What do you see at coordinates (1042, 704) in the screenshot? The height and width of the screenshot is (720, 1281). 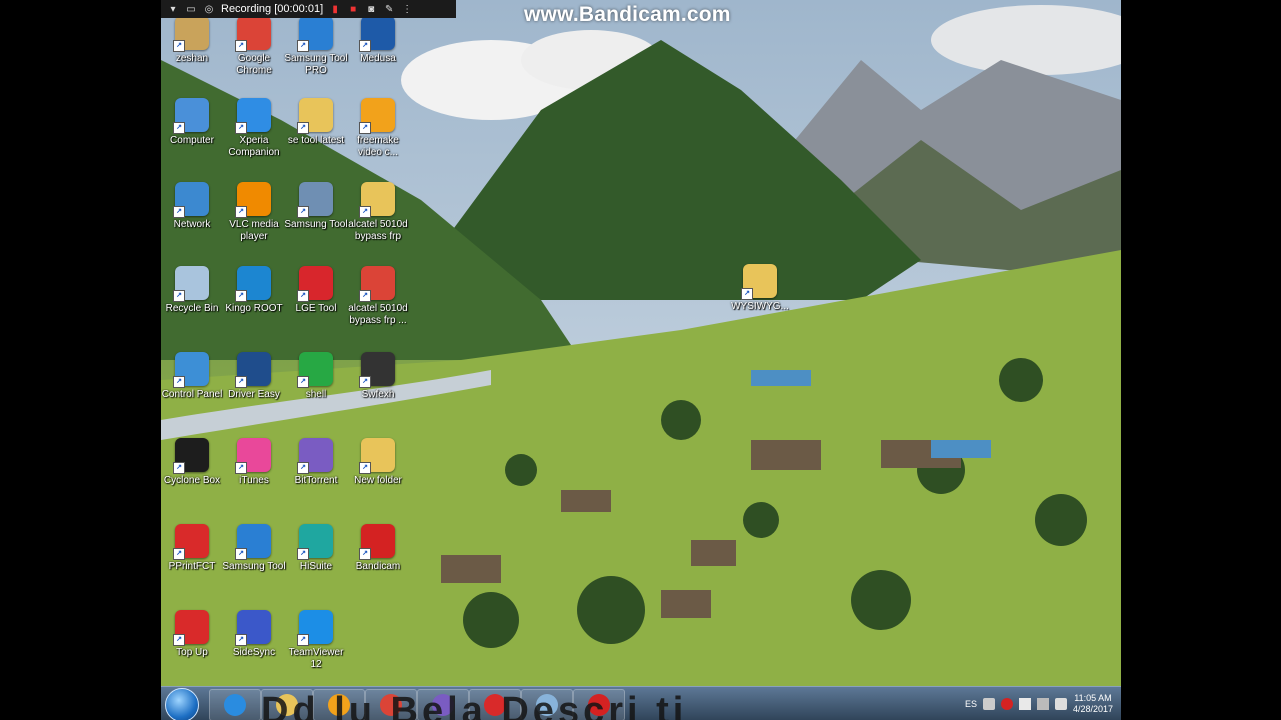 I see `network-tray-icon` at bounding box center [1042, 704].